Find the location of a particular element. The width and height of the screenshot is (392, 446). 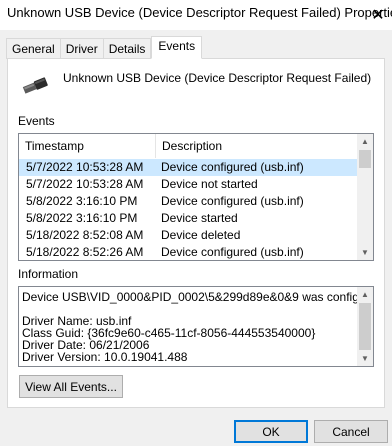

tab-strip: General Driver Details Events is located at coordinates (104, 47).